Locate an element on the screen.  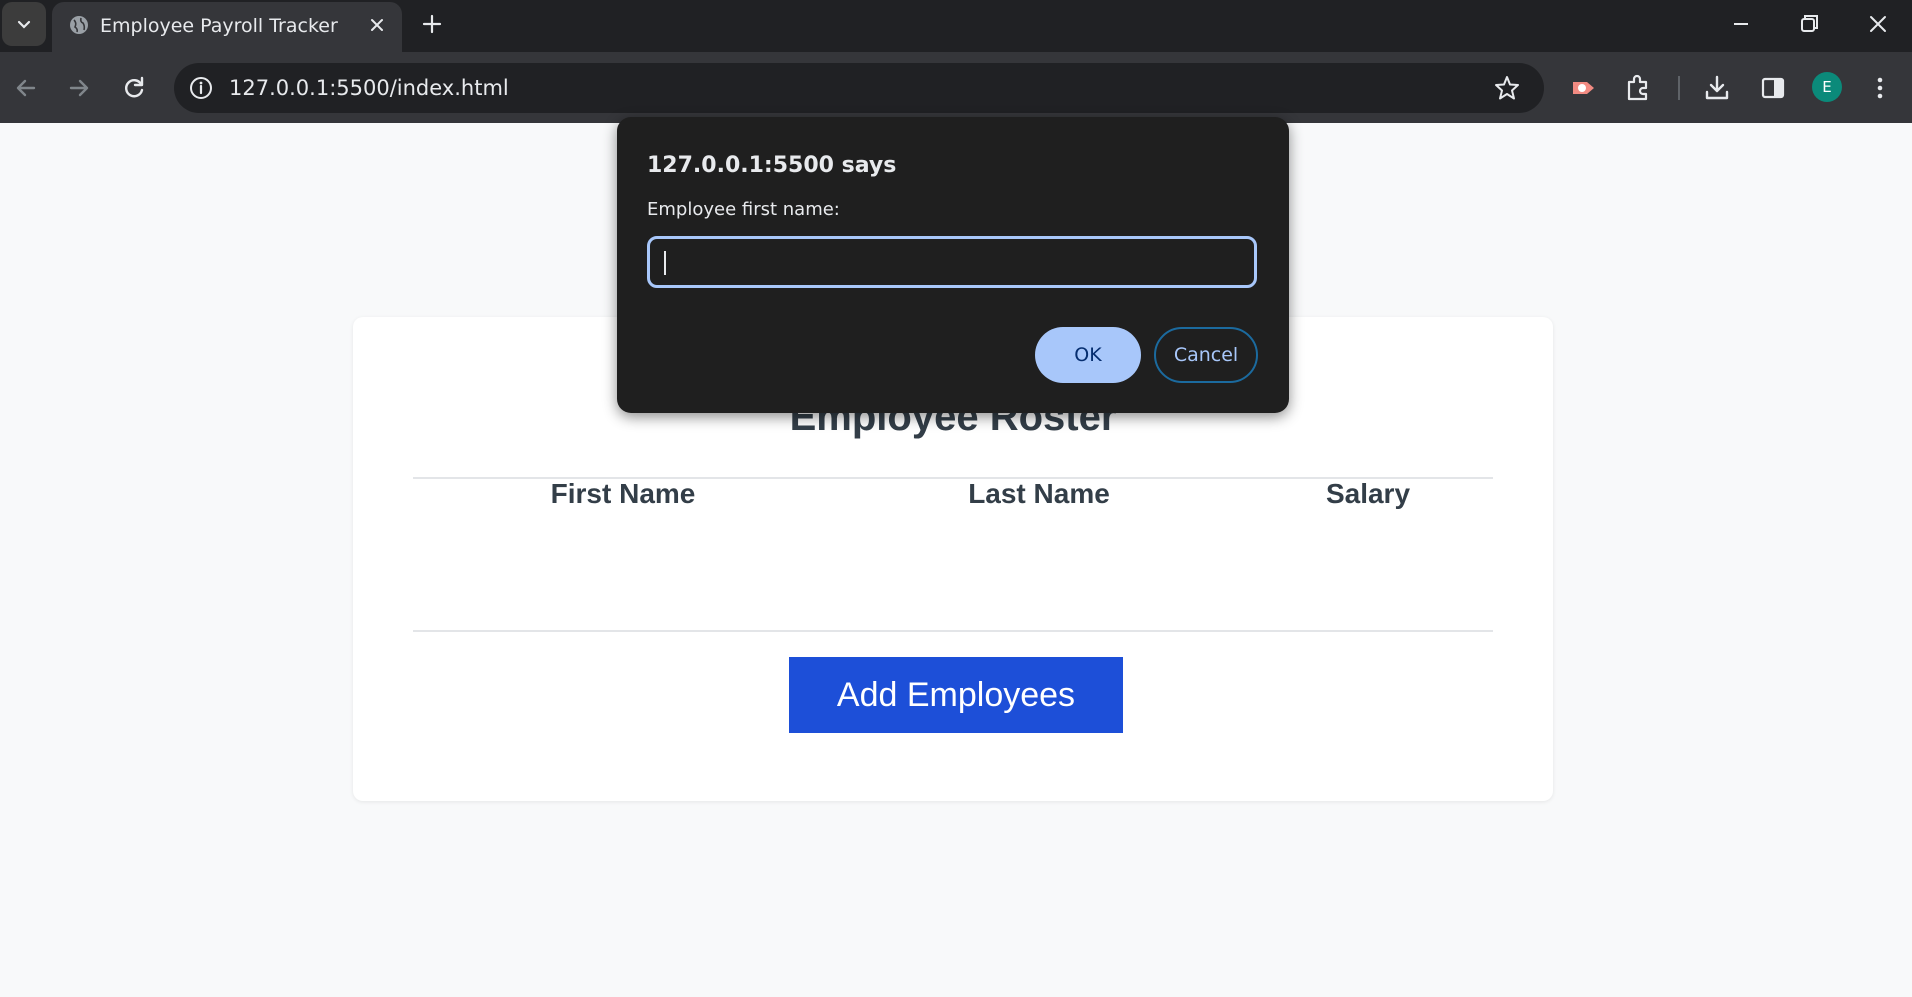
tab-search-button is located at coordinates (24, 24).